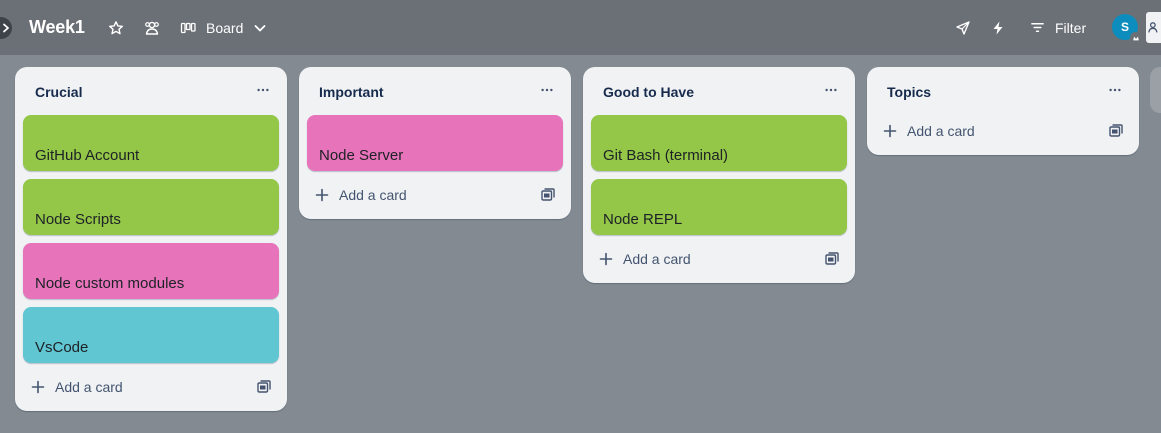 This screenshot has height=433, width=1161. Describe the element at coordinates (151, 91) in the screenshot. I see `list-header: Crucial` at that location.